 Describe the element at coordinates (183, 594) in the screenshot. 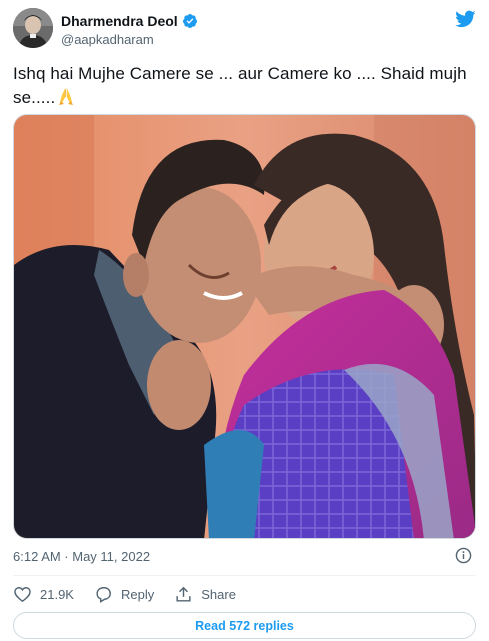

I see `share-icon` at that location.